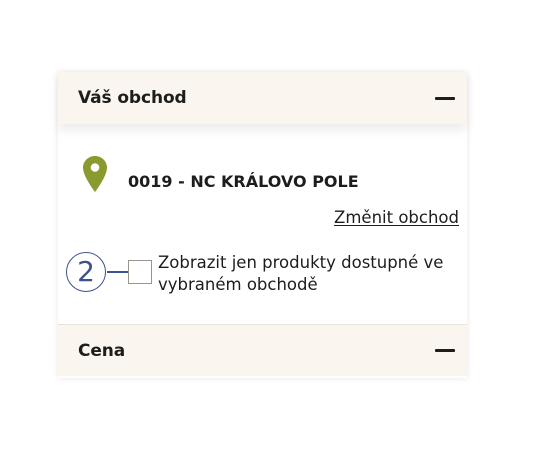  What do you see at coordinates (86, 272) in the screenshot?
I see `annotation-badge: 2` at bounding box center [86, 272].